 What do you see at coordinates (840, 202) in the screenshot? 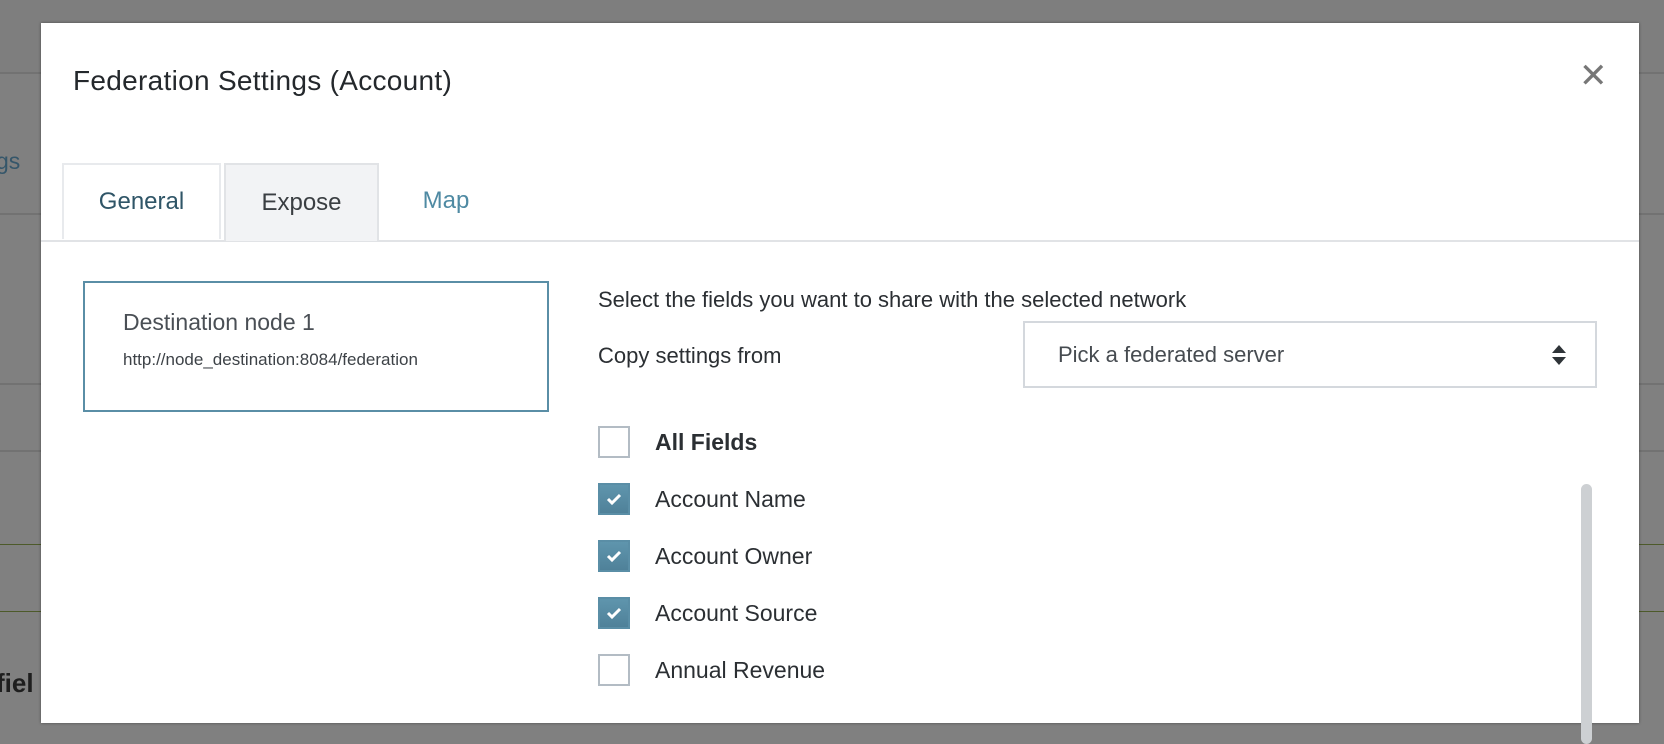
I see `tab-bar: General Expose Map` at bounding box center [840, 202].